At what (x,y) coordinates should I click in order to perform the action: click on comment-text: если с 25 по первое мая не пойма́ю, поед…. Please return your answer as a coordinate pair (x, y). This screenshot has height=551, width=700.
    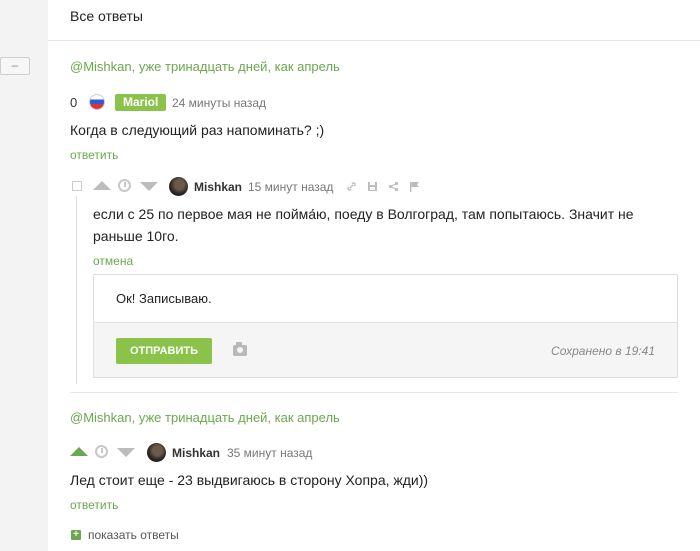
    Looking at the image, I should click on (363, 225).